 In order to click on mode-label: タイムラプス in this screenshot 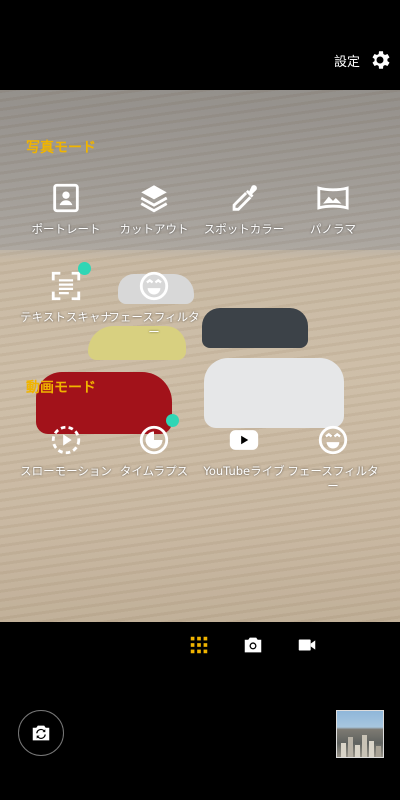, I will do `click(154, 471)`.